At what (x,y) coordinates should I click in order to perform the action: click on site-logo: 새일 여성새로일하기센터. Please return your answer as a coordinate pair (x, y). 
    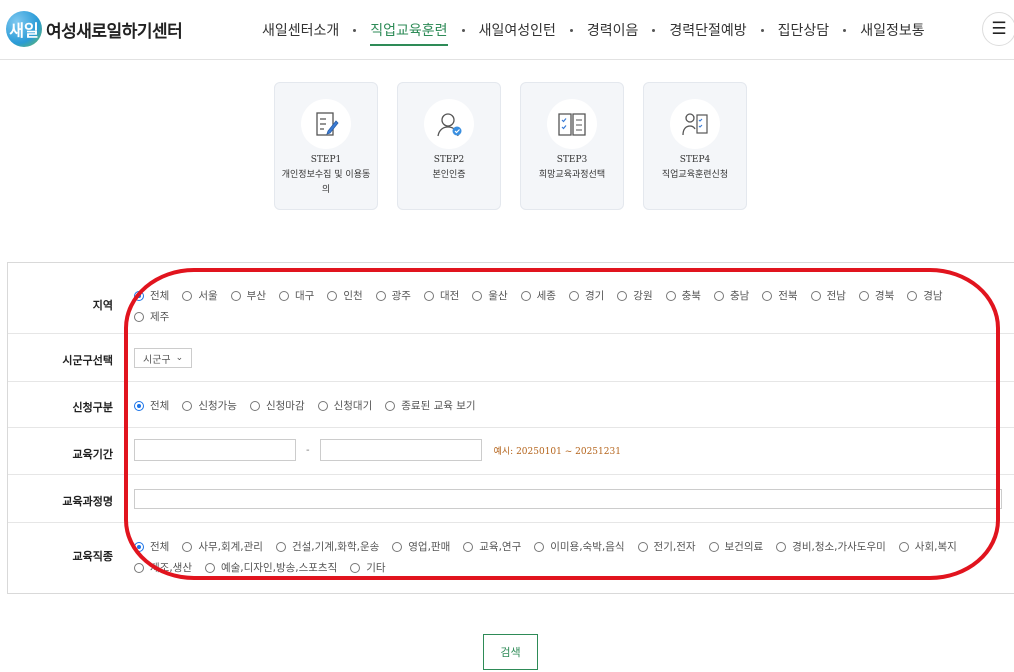
    Looking at the image, I should click on (94, 29).